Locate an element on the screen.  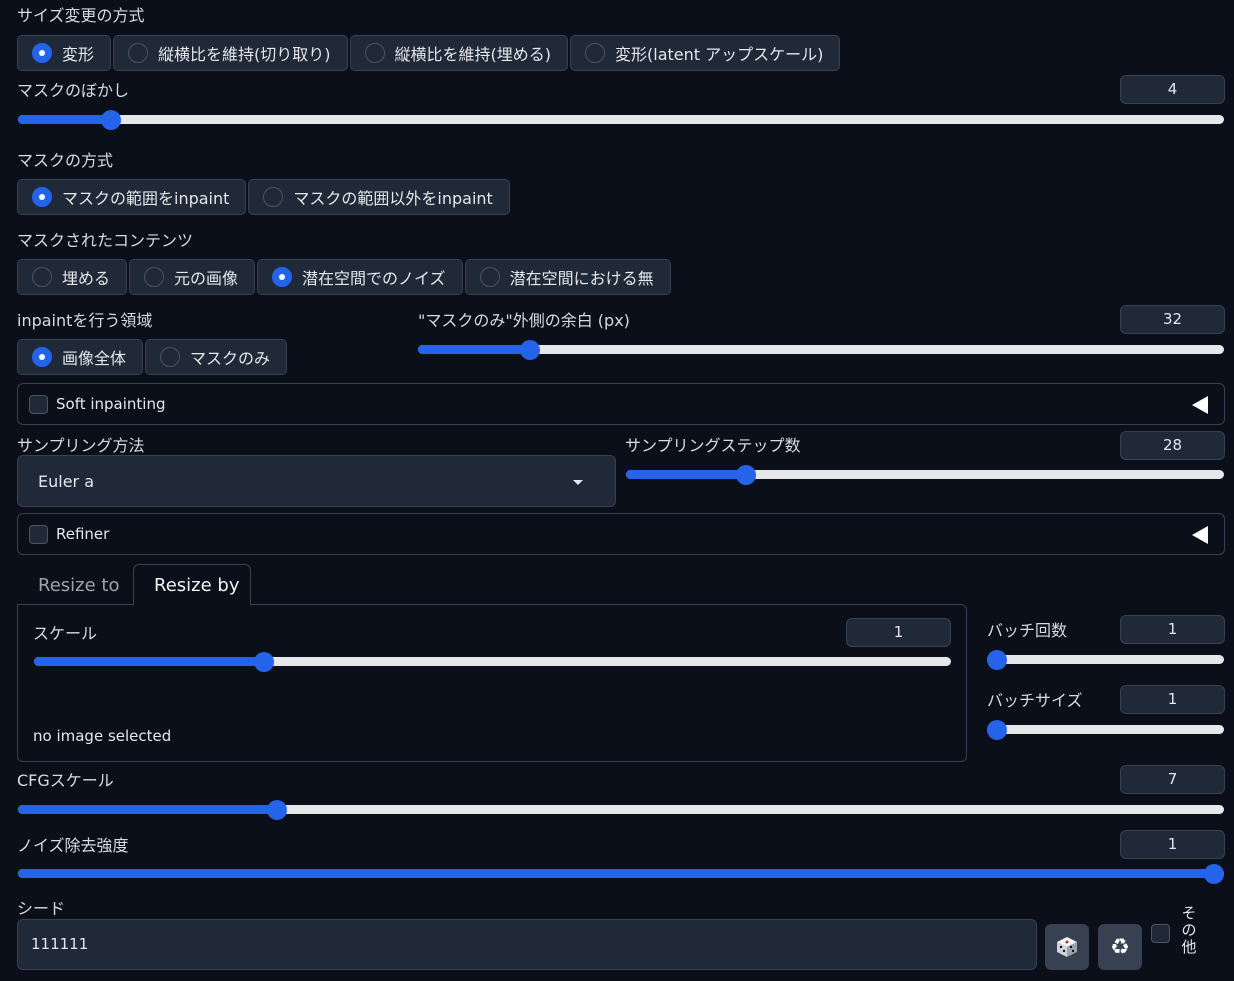
soft-inpainting-label: Soft inpainting is located at coordinates (111, 404).